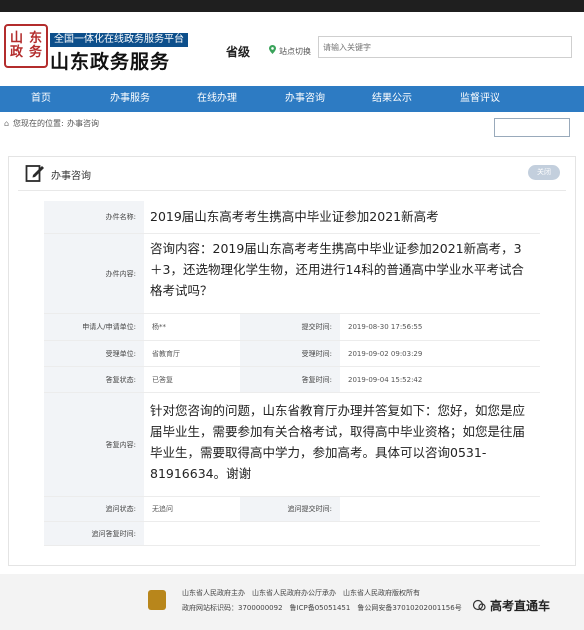 The width and height of the screenshot is (584, 630). I want to click on reply-content-label: 答复内容:, so click(94, 445).